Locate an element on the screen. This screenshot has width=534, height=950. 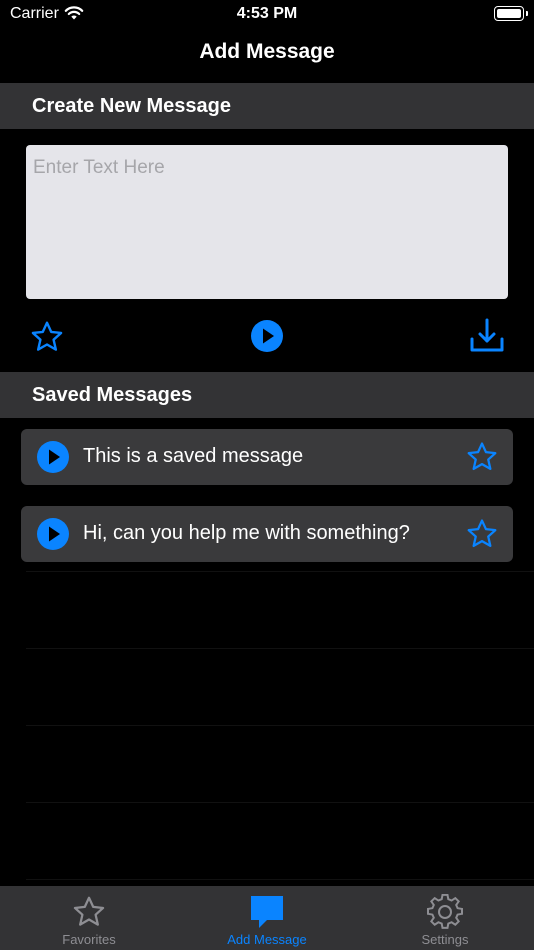
tab-favorites-label: Favorites is located at coordinates (89, 939).